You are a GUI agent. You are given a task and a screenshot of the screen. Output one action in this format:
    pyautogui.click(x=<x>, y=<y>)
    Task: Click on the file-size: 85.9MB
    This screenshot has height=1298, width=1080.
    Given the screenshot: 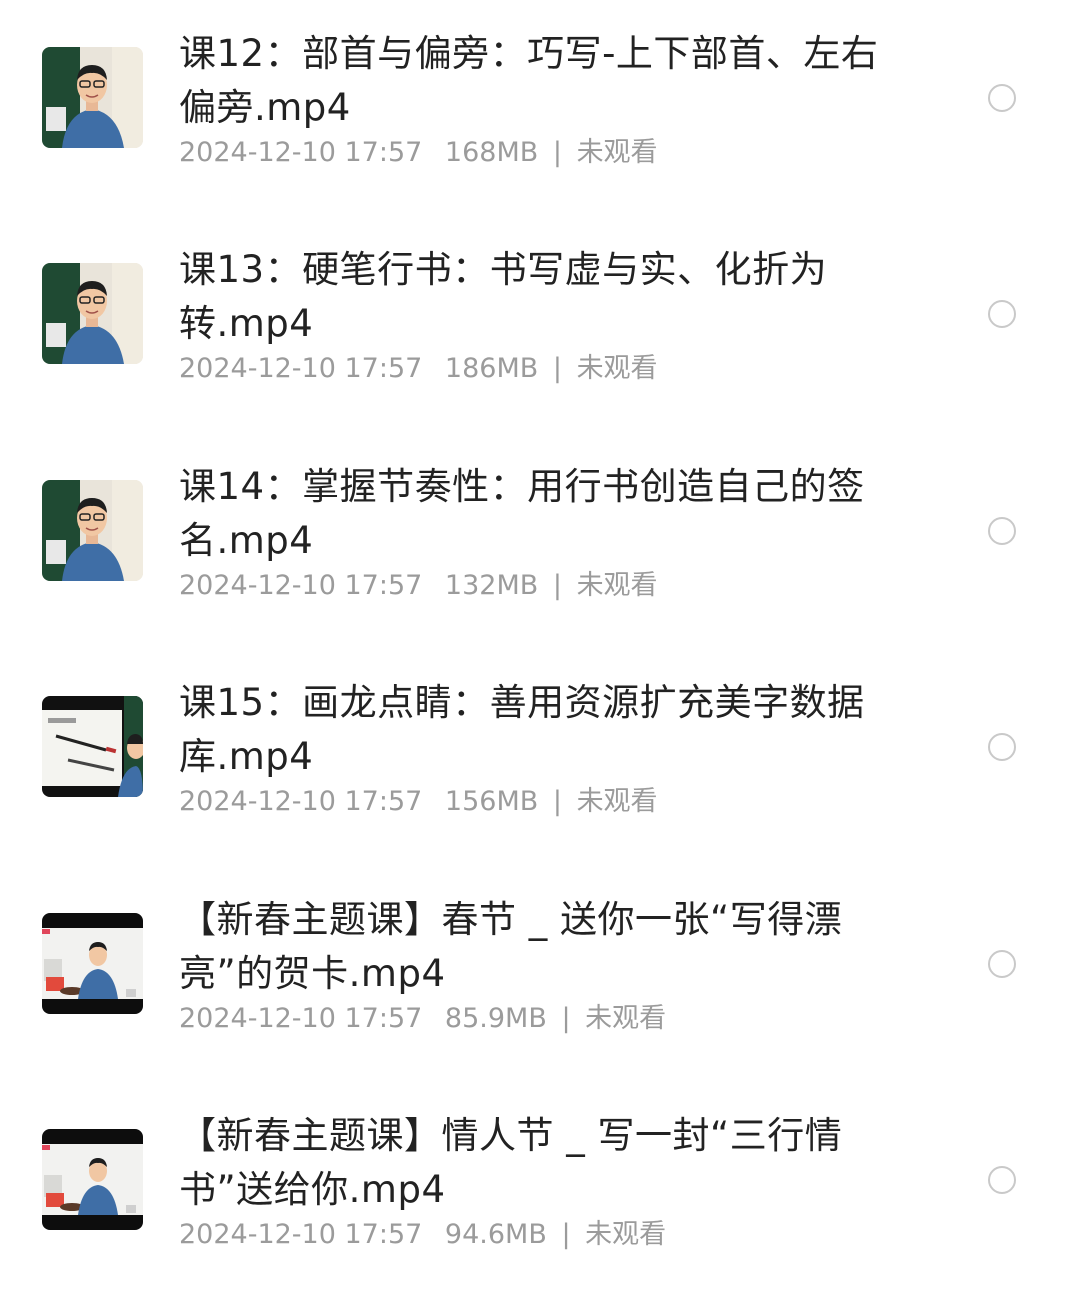 What is the action you would take?
    pyautogui.click(x=495, y=1018)
    